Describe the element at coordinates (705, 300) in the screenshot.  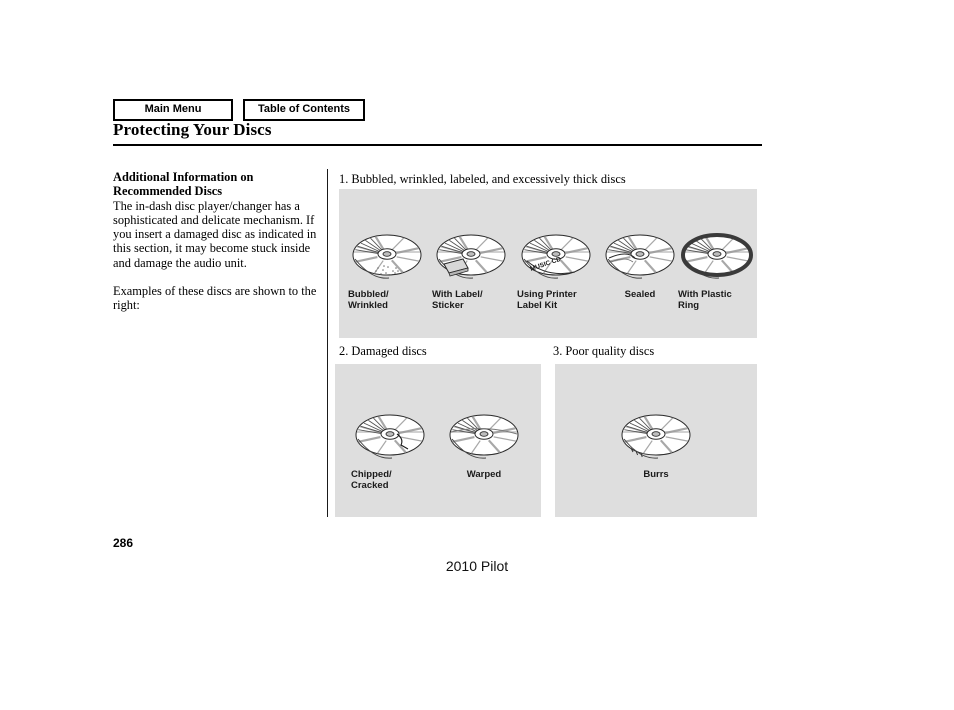
I see `disc-label: With Plastic Ring` at that location.